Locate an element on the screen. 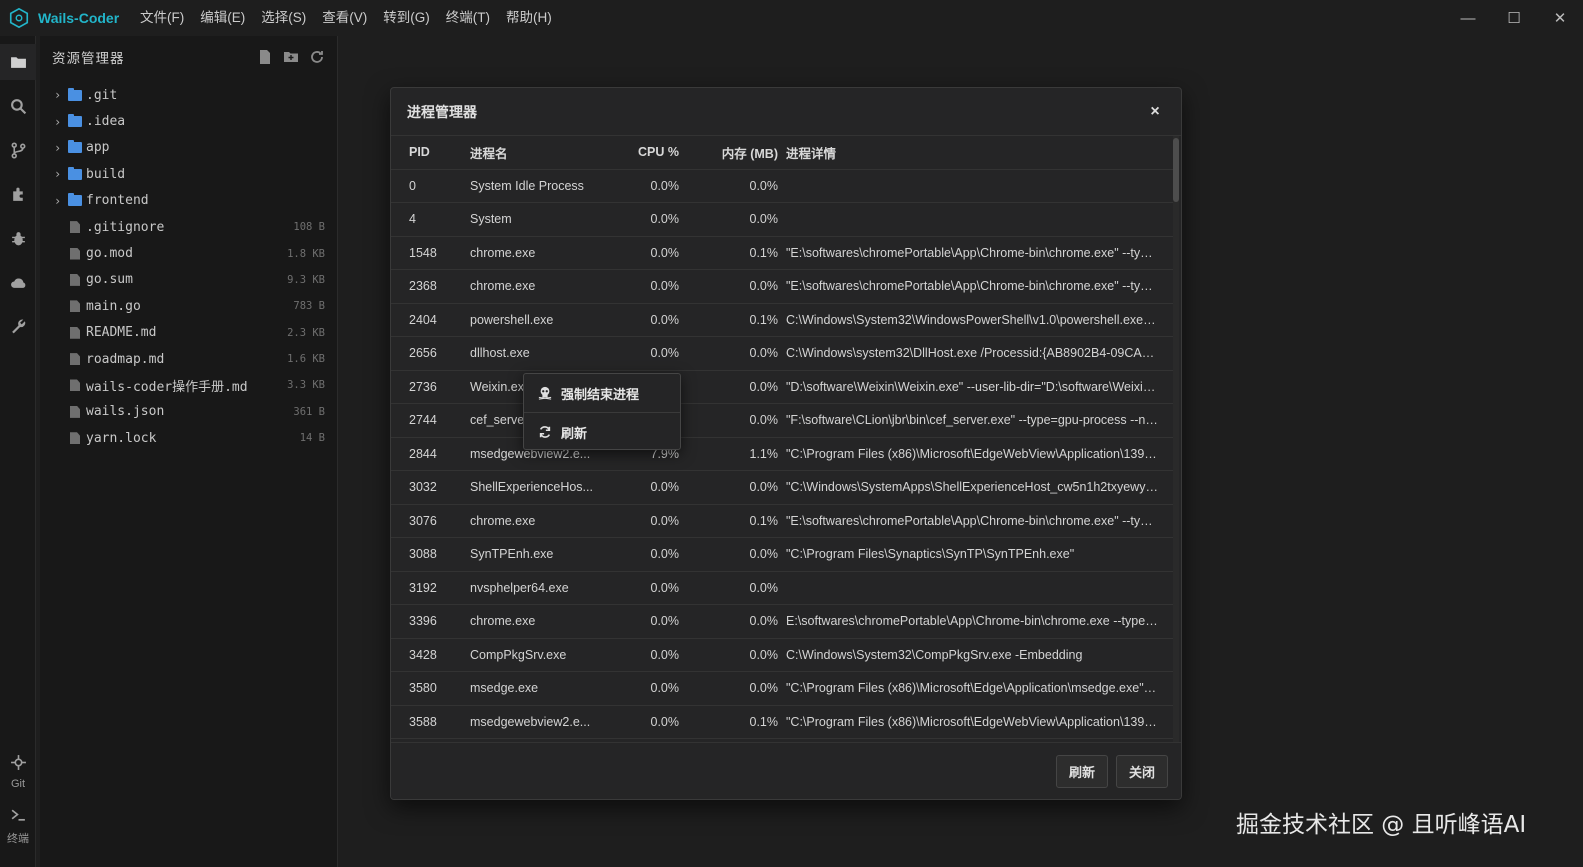  cell-pid: 2656 is located at coordinates (423, 353).